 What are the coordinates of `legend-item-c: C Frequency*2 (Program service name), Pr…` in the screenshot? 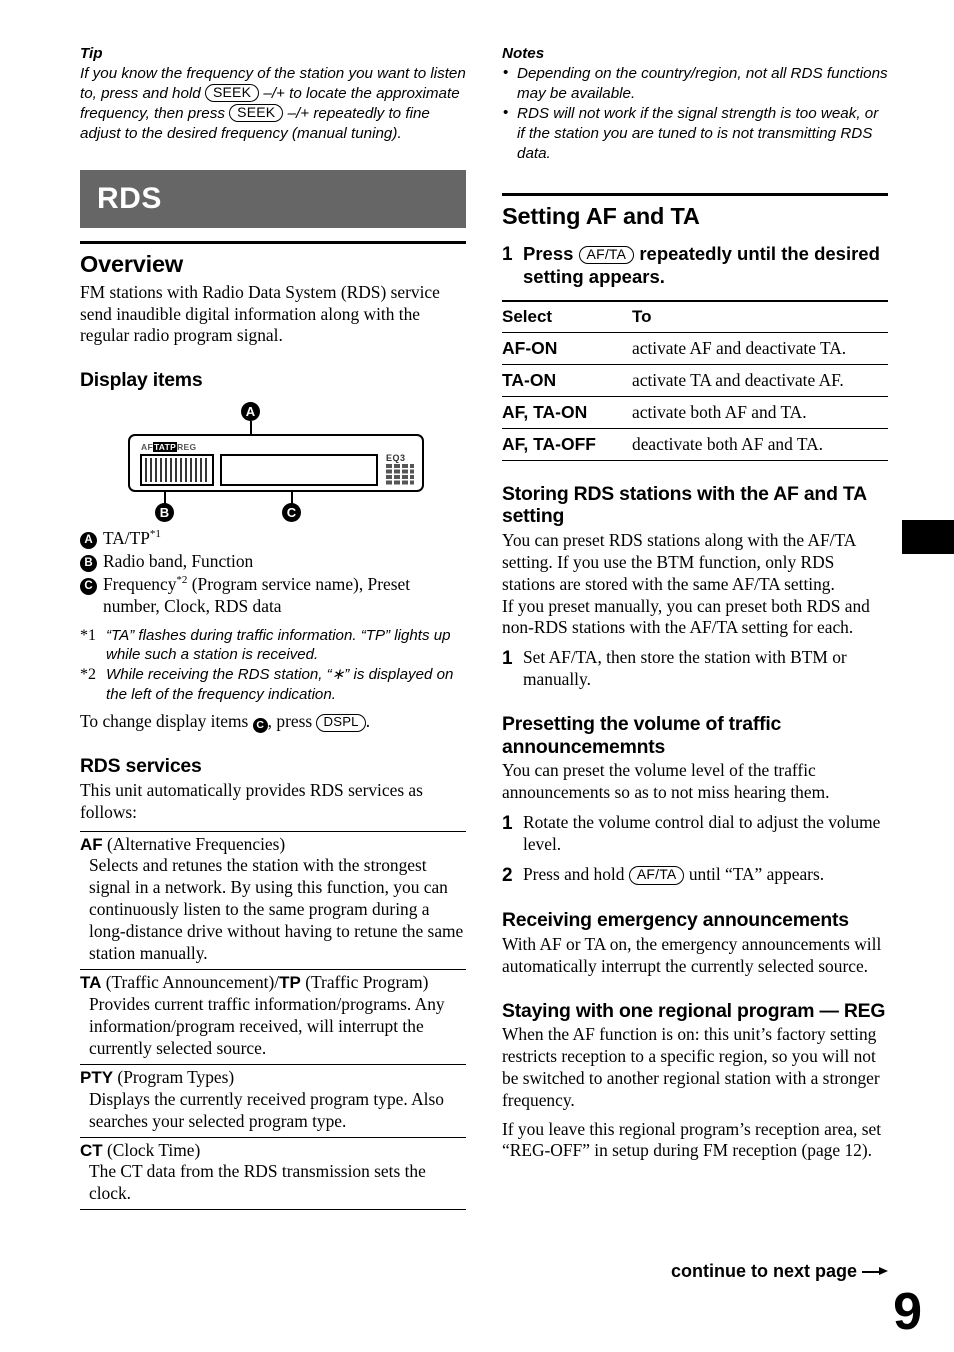 It's located at (273, 596).